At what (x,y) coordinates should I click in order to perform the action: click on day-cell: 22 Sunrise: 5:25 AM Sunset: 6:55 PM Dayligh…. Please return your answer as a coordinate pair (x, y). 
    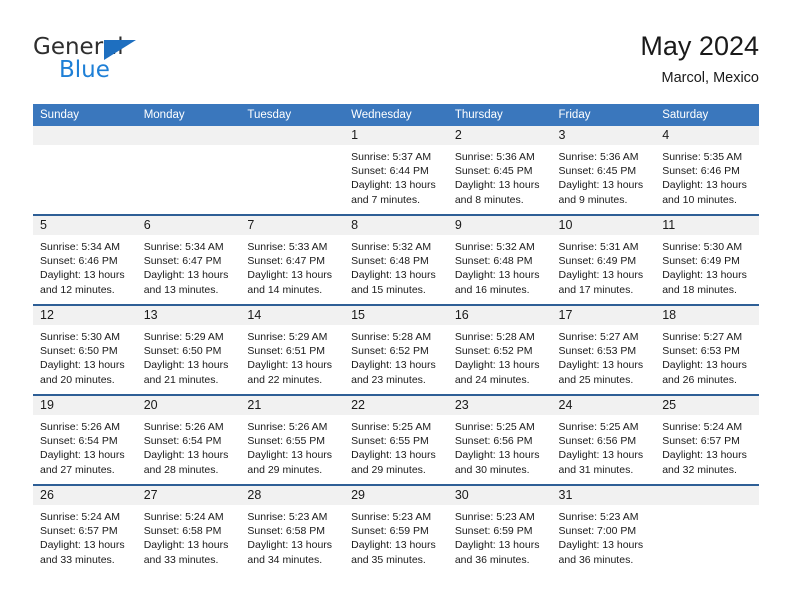
    Looking at the image, I should click on (396, 439).